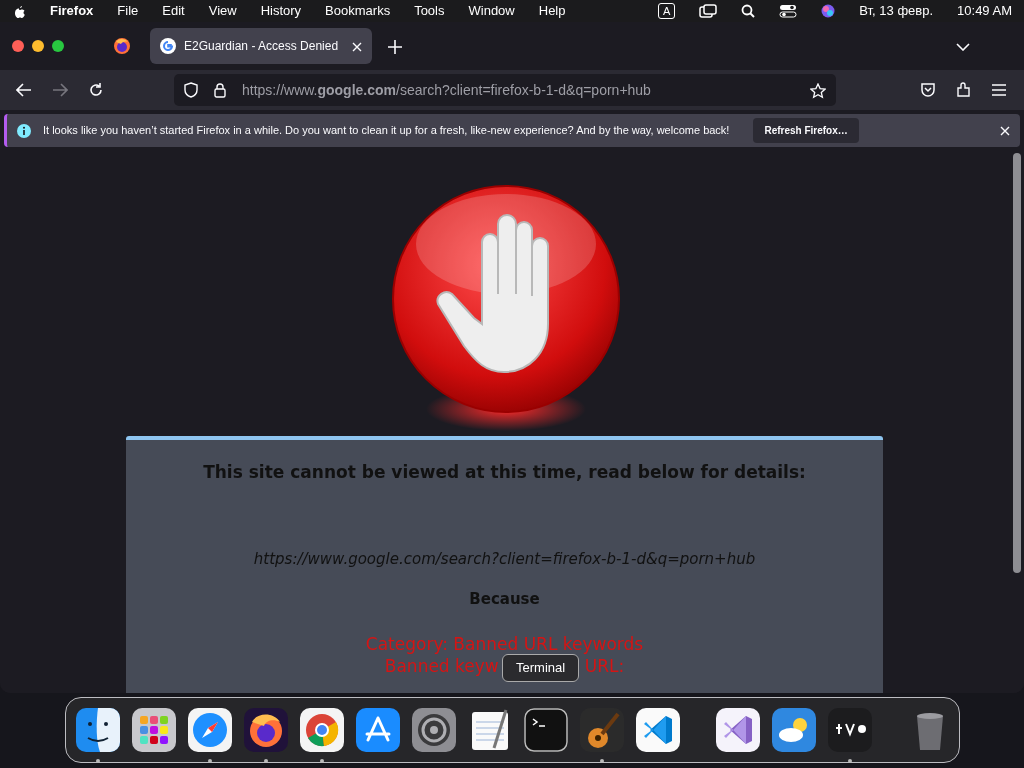 This screenshot has width=1024, height=768. I want to click on zoom-window-button, so click(58, 46).